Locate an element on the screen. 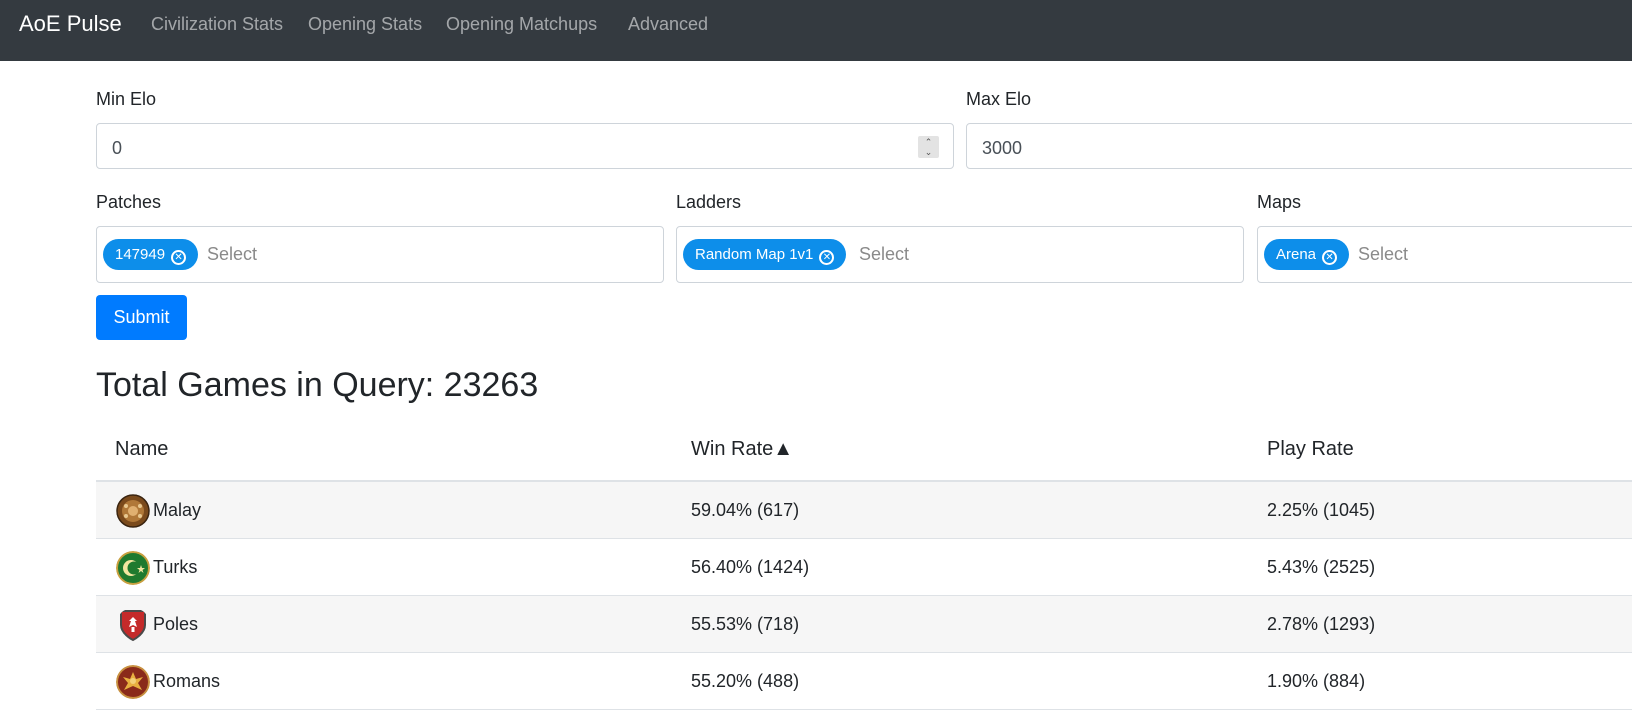 This screenshot has height=716, width=1632. civ-name: Turks is located at coordinates (175, 567).